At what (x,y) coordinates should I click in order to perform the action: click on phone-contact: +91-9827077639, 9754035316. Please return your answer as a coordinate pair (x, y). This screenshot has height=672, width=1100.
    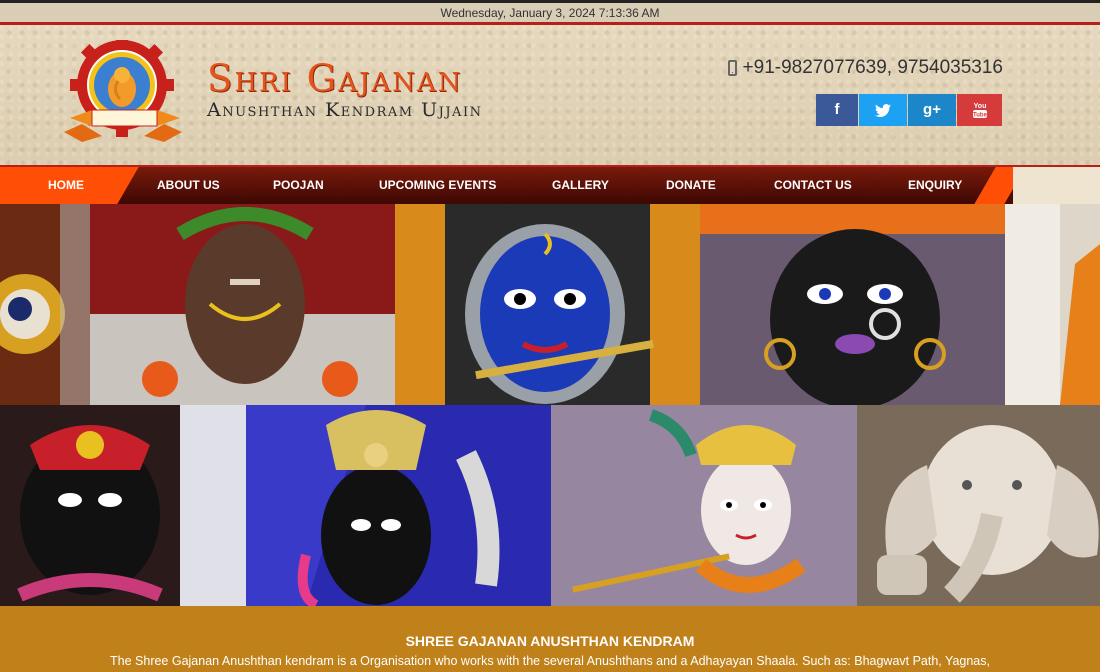
    Looking at the image, I should click on (865, 68).